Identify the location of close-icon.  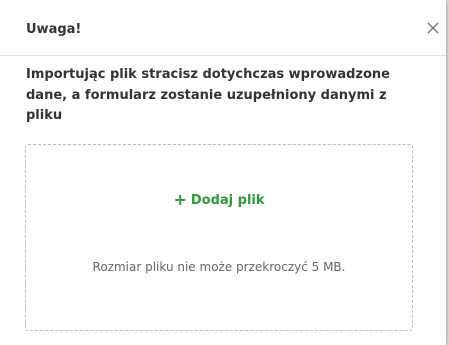
(433, 28).